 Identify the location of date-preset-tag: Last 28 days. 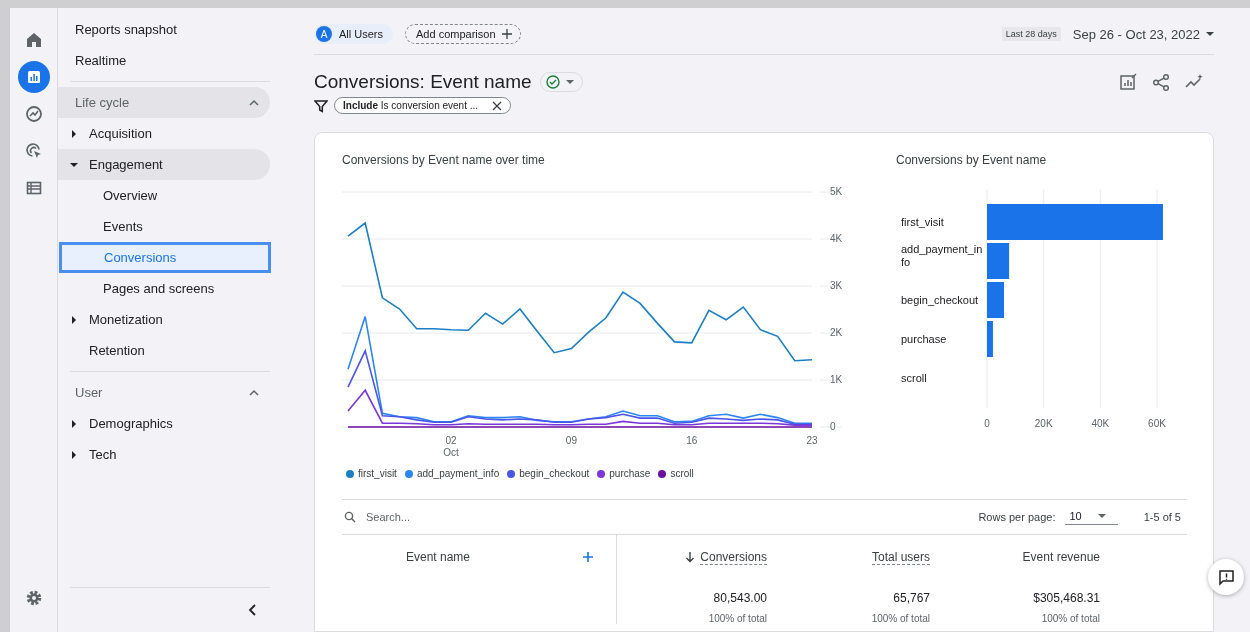
(1031, 34).